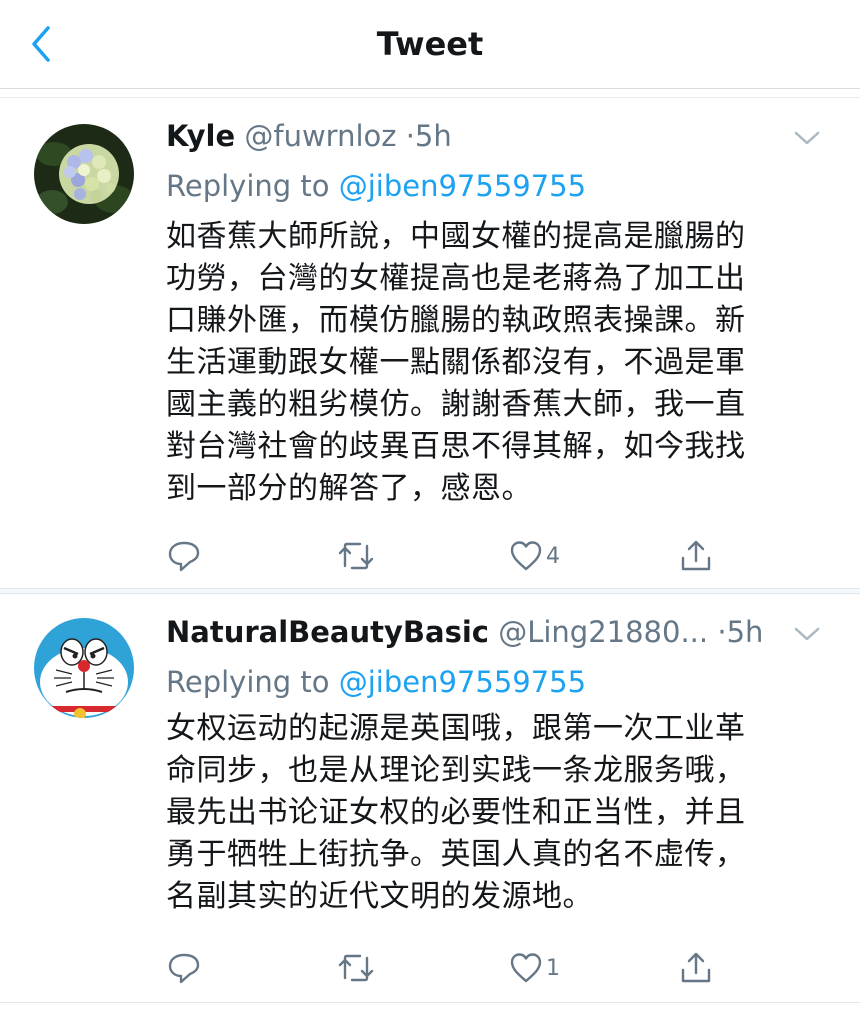 The height and width of the screenshot is (1012, 860). Describe the element at coordinates (379, 896) in the screenshot. I see `tweet-text-line: 名副其实的近代文明的发源地。` at that location.